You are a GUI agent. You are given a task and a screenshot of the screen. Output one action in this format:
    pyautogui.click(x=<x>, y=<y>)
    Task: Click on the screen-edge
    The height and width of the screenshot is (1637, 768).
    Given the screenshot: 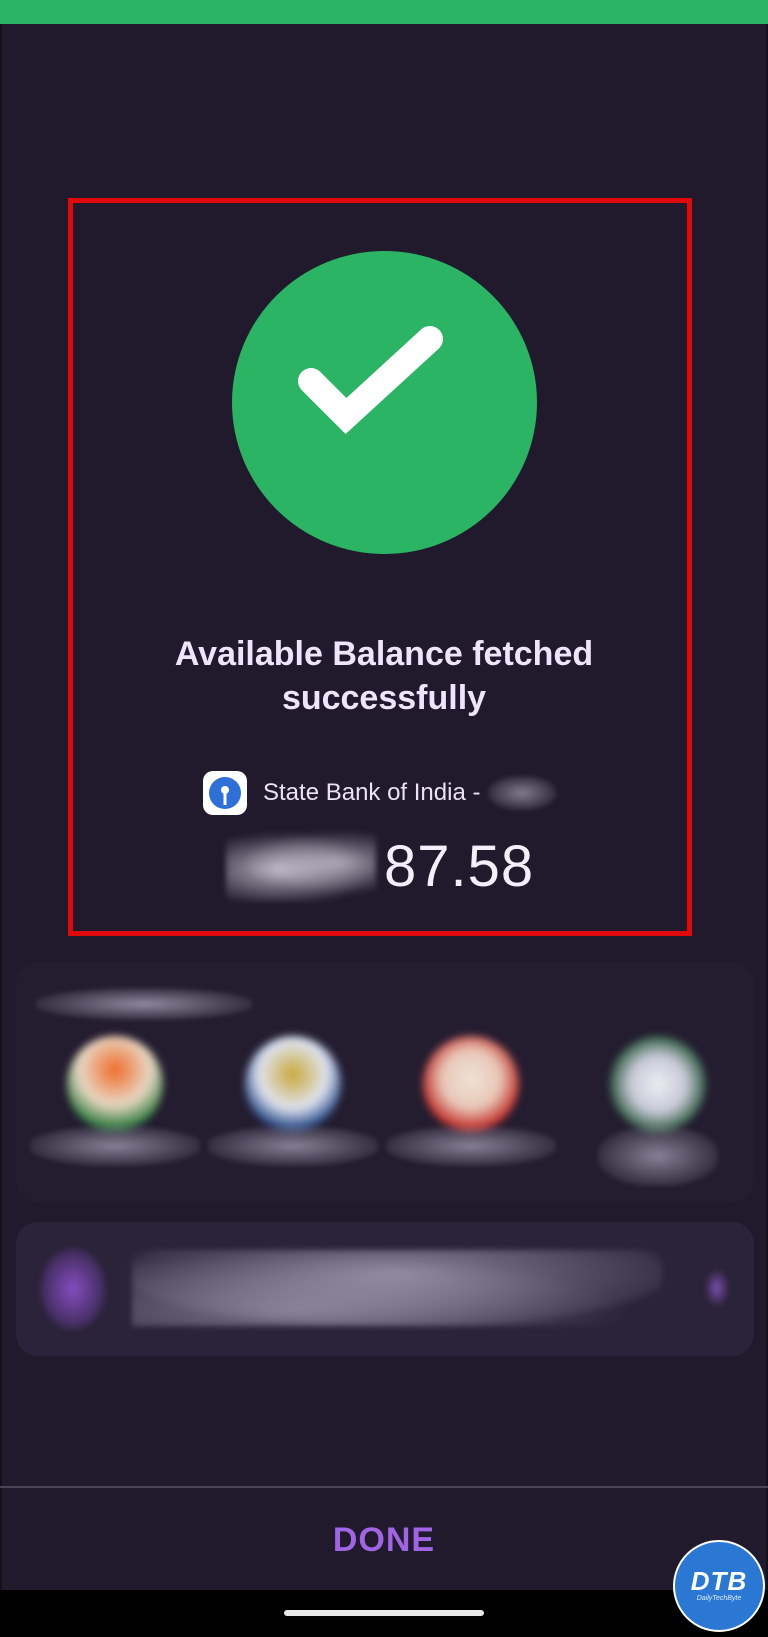 What is the action you would take?
    pyautogui.click(x=1, y=807)
    